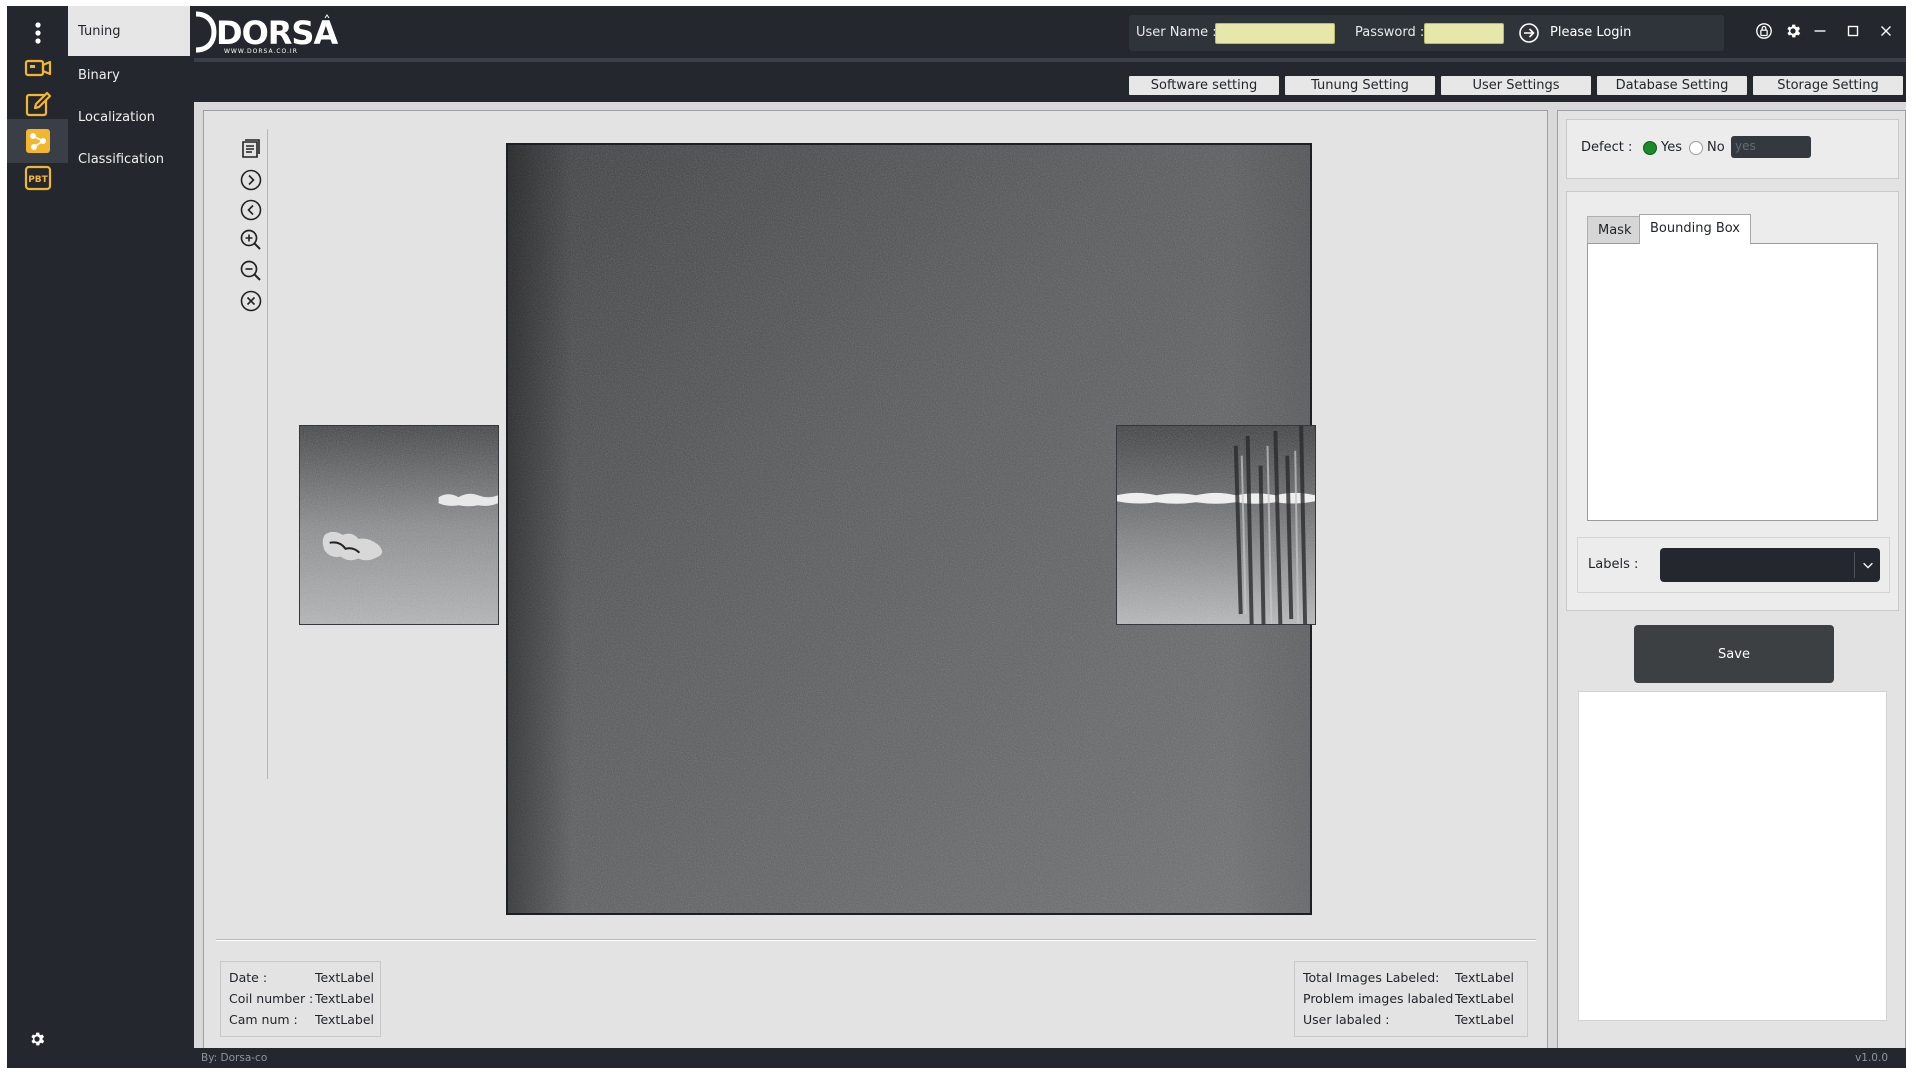 The image size is (1916, 1076). I want to click on close-icon, so click(1886, 31).